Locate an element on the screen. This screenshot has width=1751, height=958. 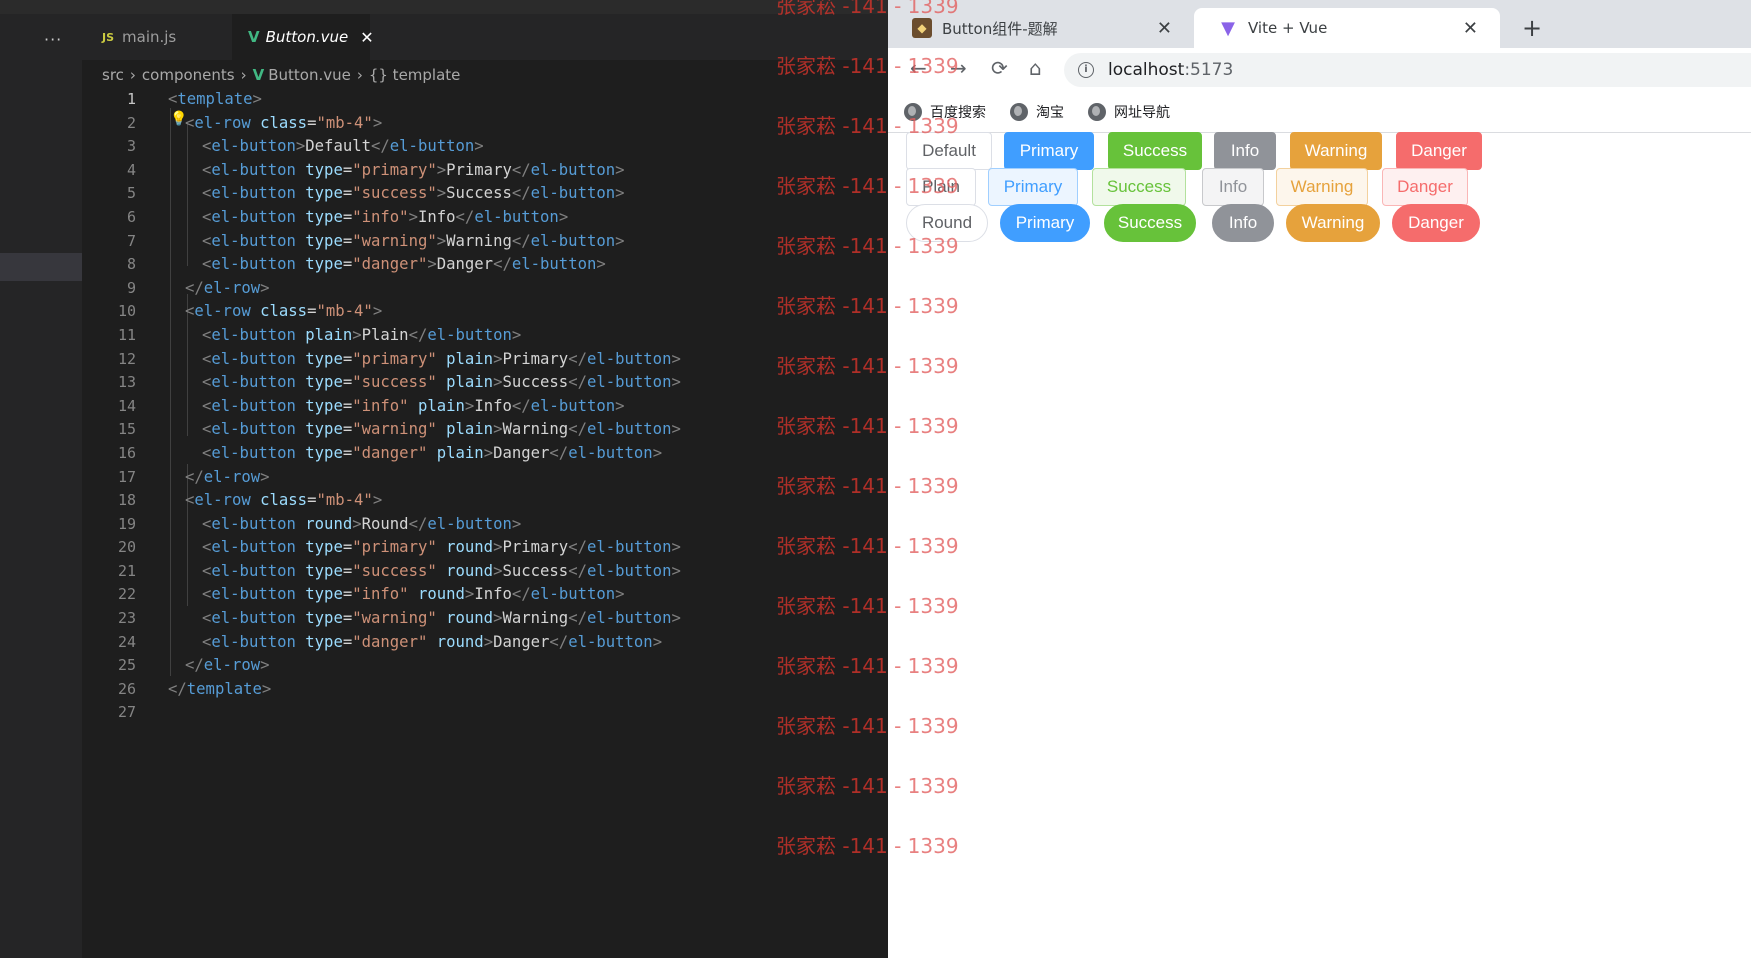
code-token: el-row is located at coordinates (222, 500).